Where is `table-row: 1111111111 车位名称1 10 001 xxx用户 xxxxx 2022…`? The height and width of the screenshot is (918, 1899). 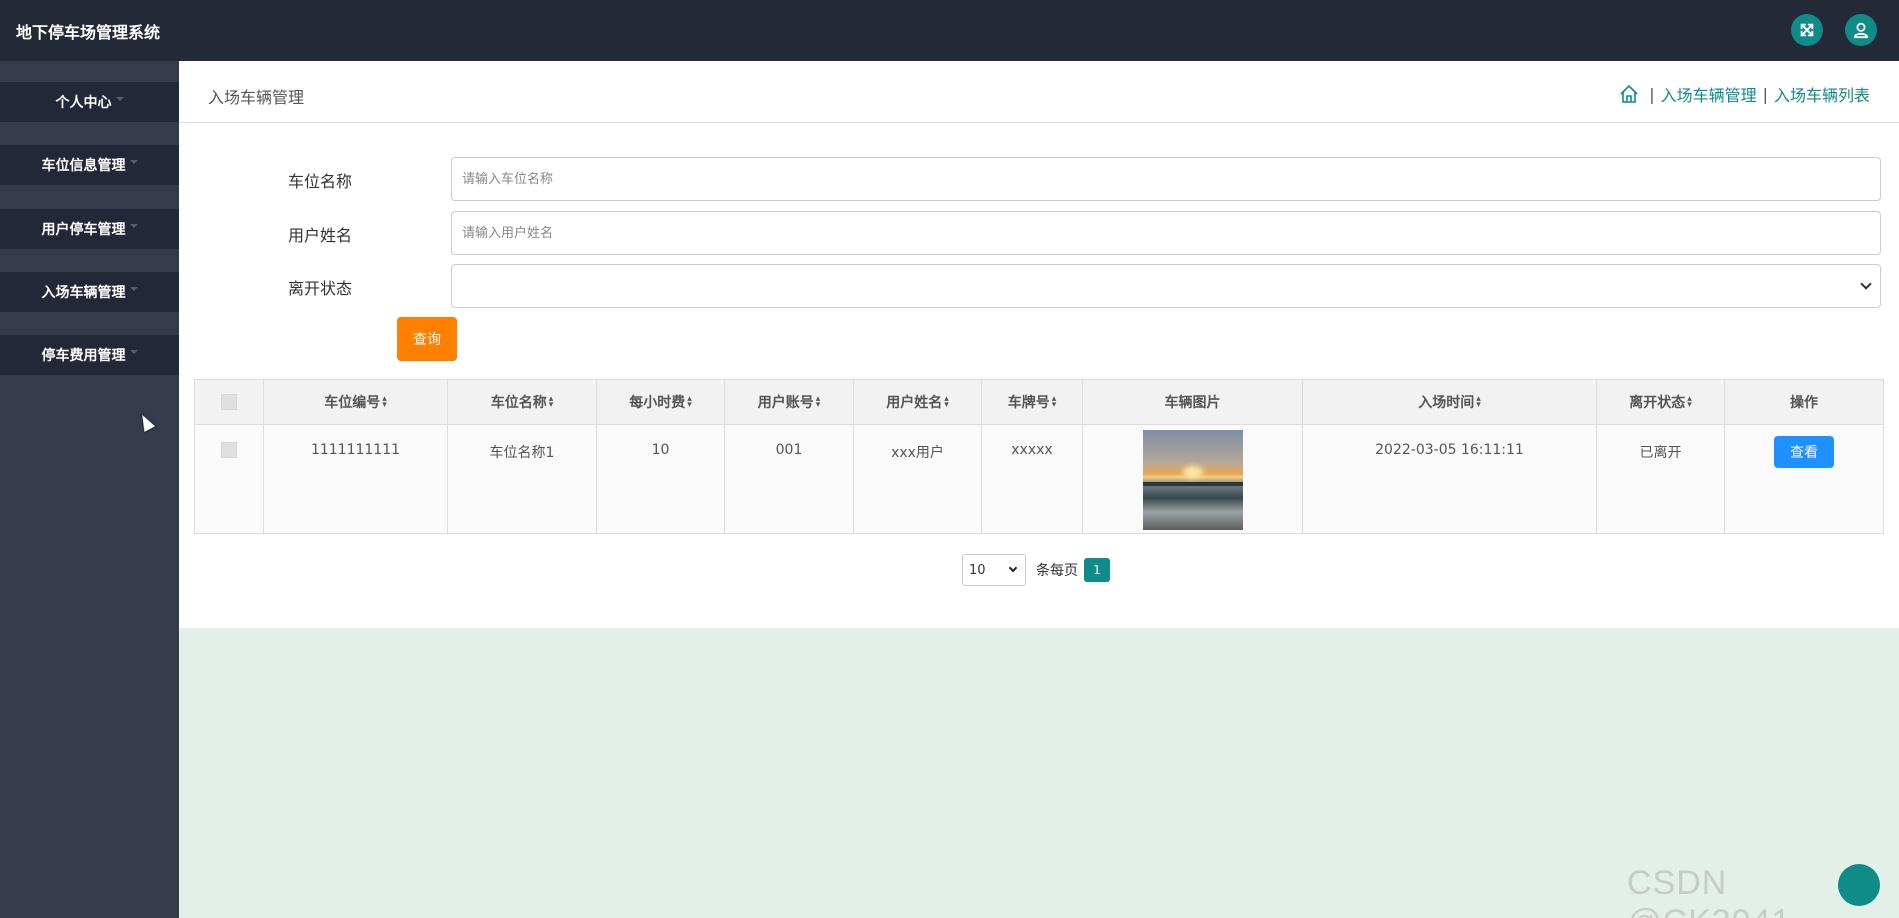
table-row: 1111111111 车位名称1 10 001 xxx用户 xxxxx 2022… is located at coordinates (1039, 479).